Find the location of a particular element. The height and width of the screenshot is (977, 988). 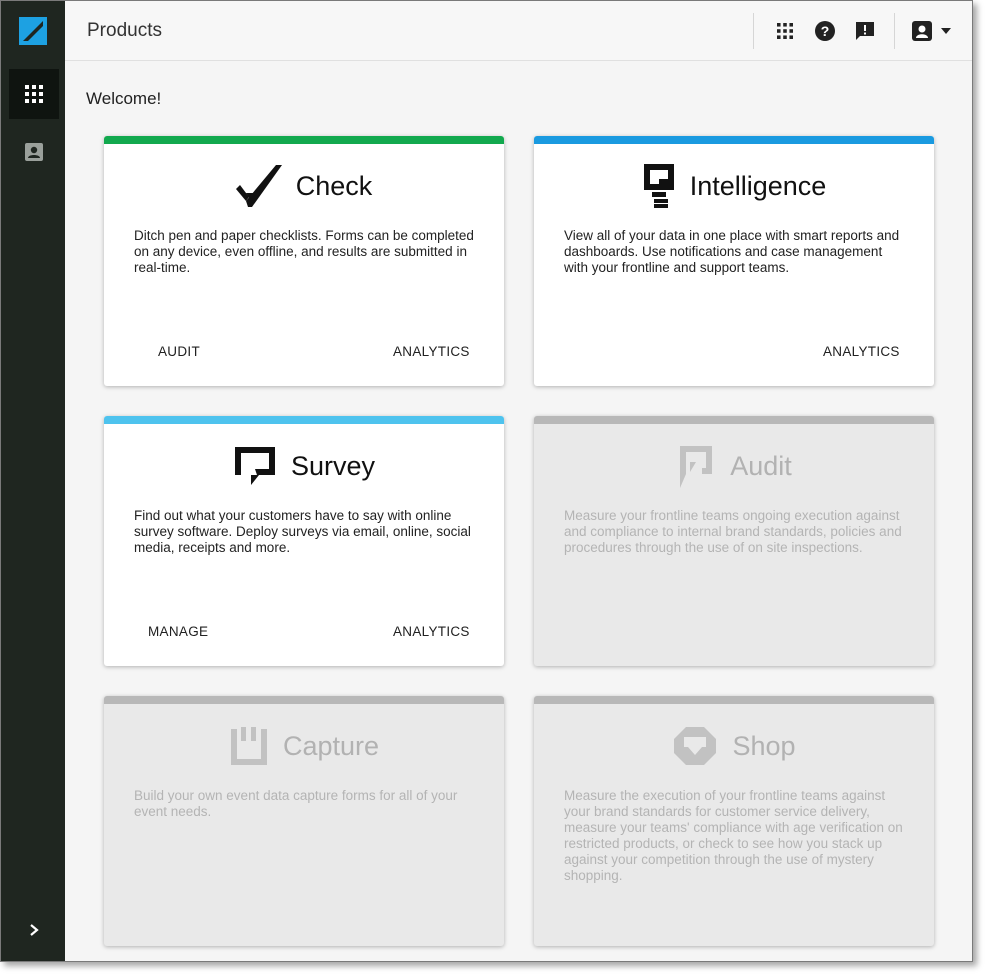

product-name: Intelligence is located at coordinates (758, 185).